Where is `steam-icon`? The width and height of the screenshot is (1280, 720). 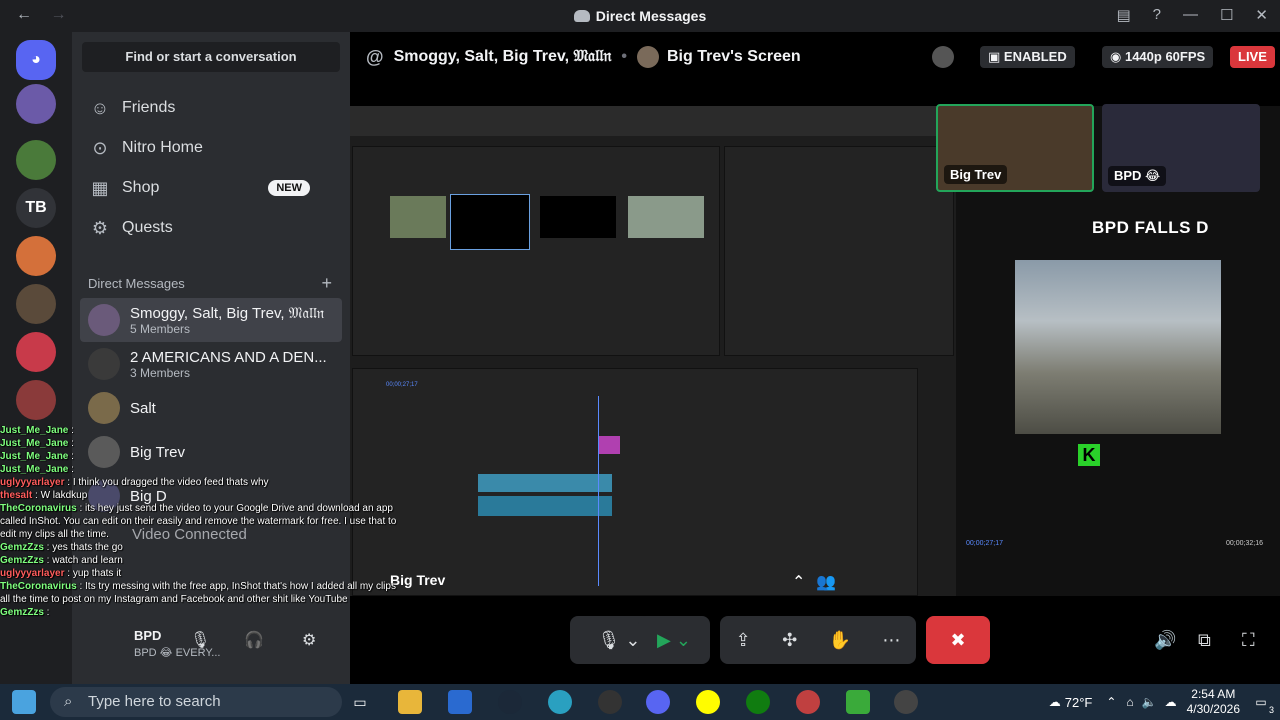 steam-icon is located at coordinates (510, 702).